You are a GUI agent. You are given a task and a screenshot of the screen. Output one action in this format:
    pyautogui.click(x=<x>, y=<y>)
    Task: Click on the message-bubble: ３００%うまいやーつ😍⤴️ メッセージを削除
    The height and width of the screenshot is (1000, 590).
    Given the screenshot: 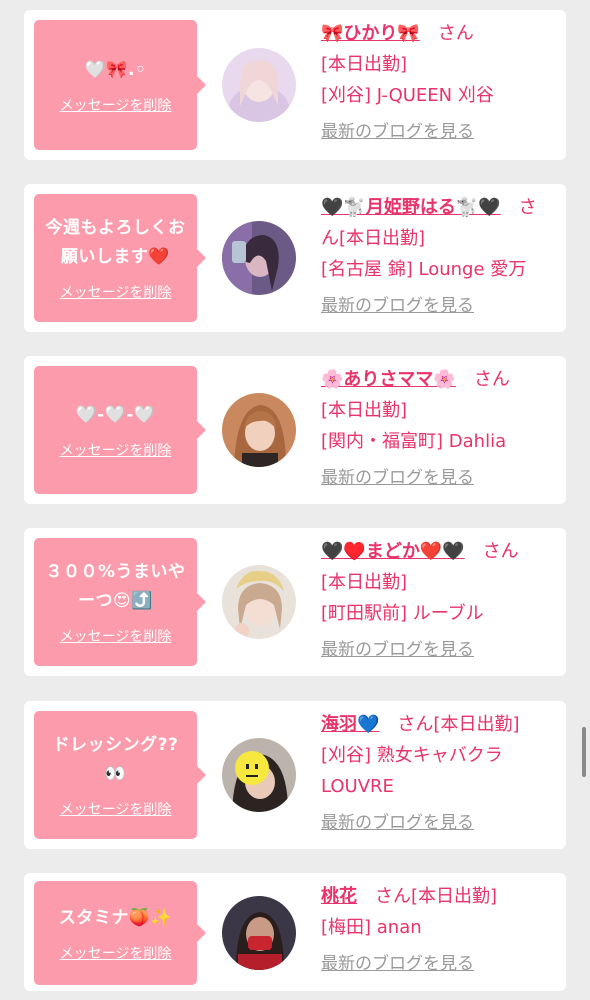 What is the action you would take?
    pyautogui.click(x=120, y=602)
    